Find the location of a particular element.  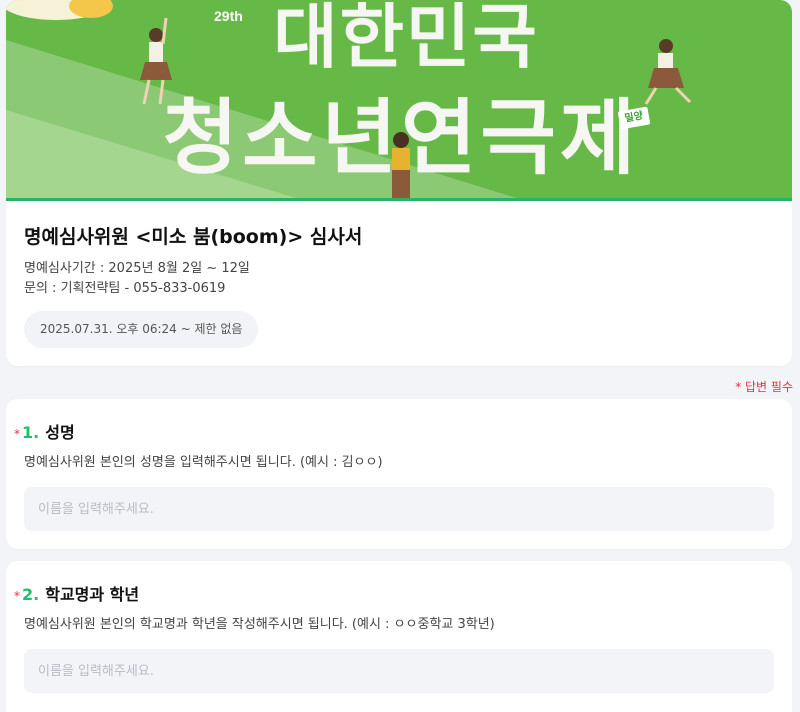

question-number: 1. is located at coordinates (31, 432).